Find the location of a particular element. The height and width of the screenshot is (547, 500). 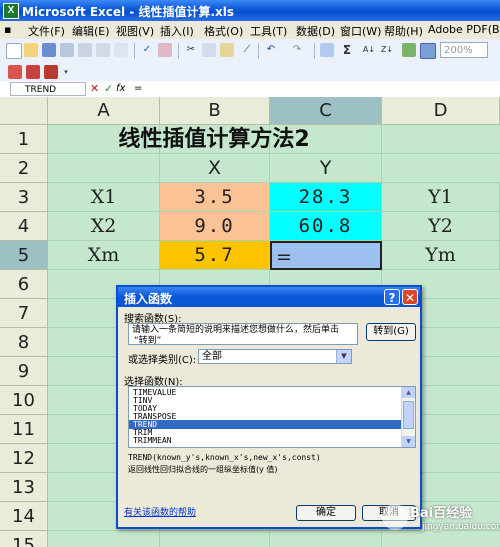

redo-icon: ↷ is located at coordinates (297, 50).